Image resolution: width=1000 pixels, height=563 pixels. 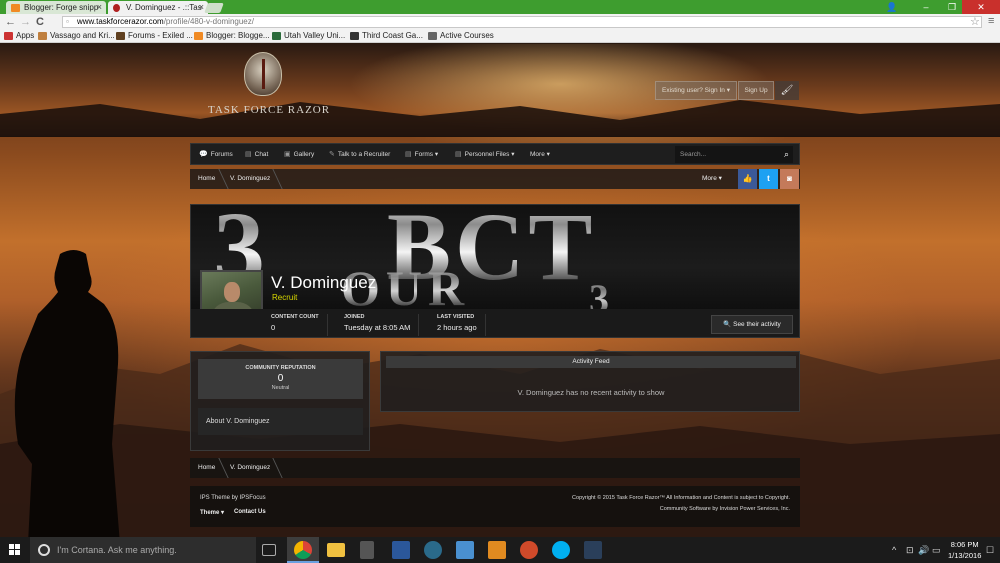 I want to click on stat-last-visited: LAST VISITED 2 hours ago, so click(x=461, y=325).